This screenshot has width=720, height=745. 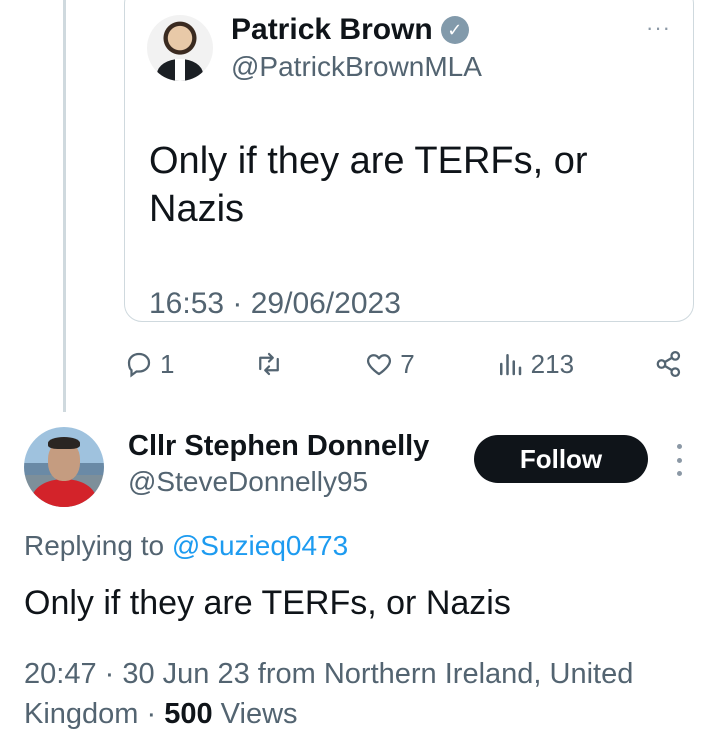 I want to click on stephen-donnelly-avatar, so click(x=64, y=467).